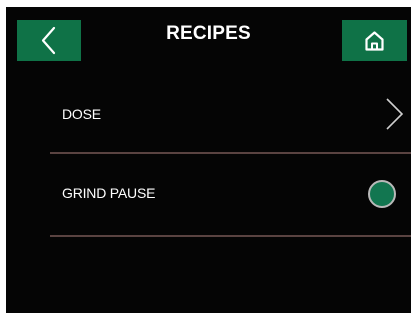 Image resolution: width=413 pixels, height=313 pixels. I want to click on menu-item-label: DOSE, so click(81, 114).